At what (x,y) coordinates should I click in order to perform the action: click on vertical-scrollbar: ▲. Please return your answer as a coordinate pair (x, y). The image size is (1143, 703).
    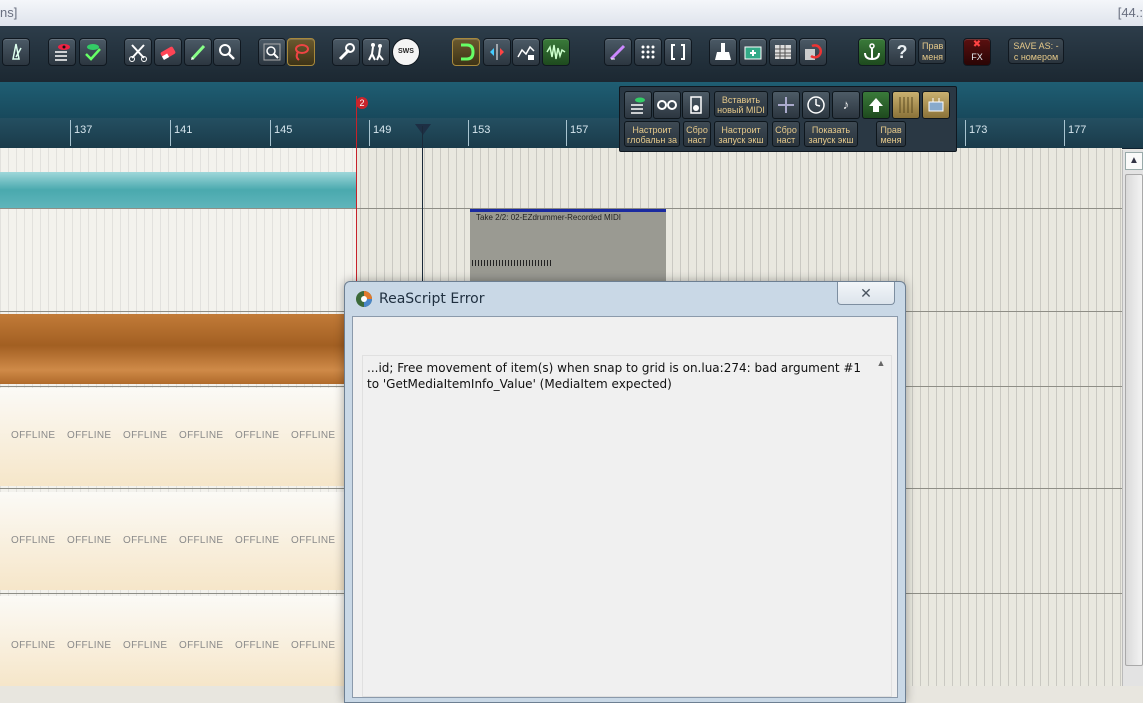
    Looking at the image, I should click on (1132, 418).